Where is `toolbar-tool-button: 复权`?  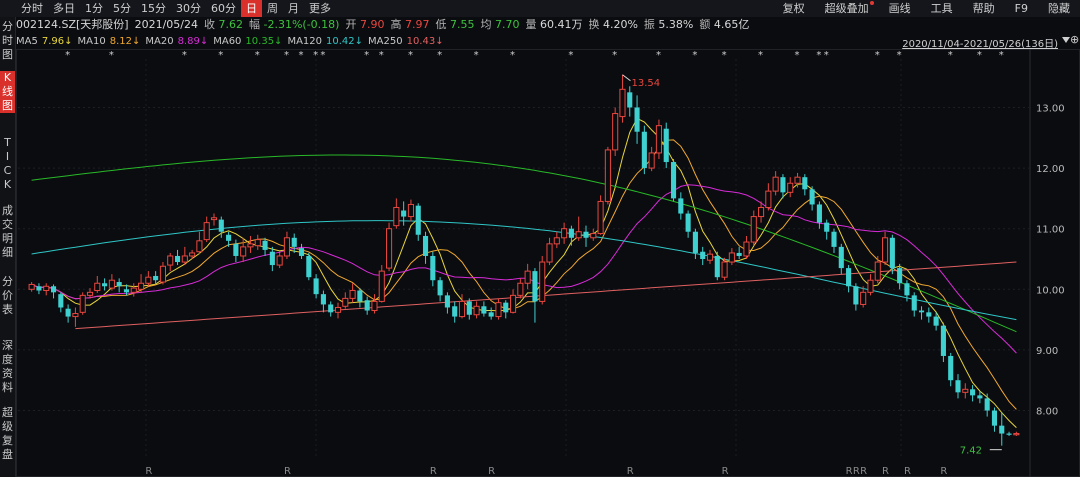
toolbar-tool-button: 复权 is located at coordinates (794, 8).